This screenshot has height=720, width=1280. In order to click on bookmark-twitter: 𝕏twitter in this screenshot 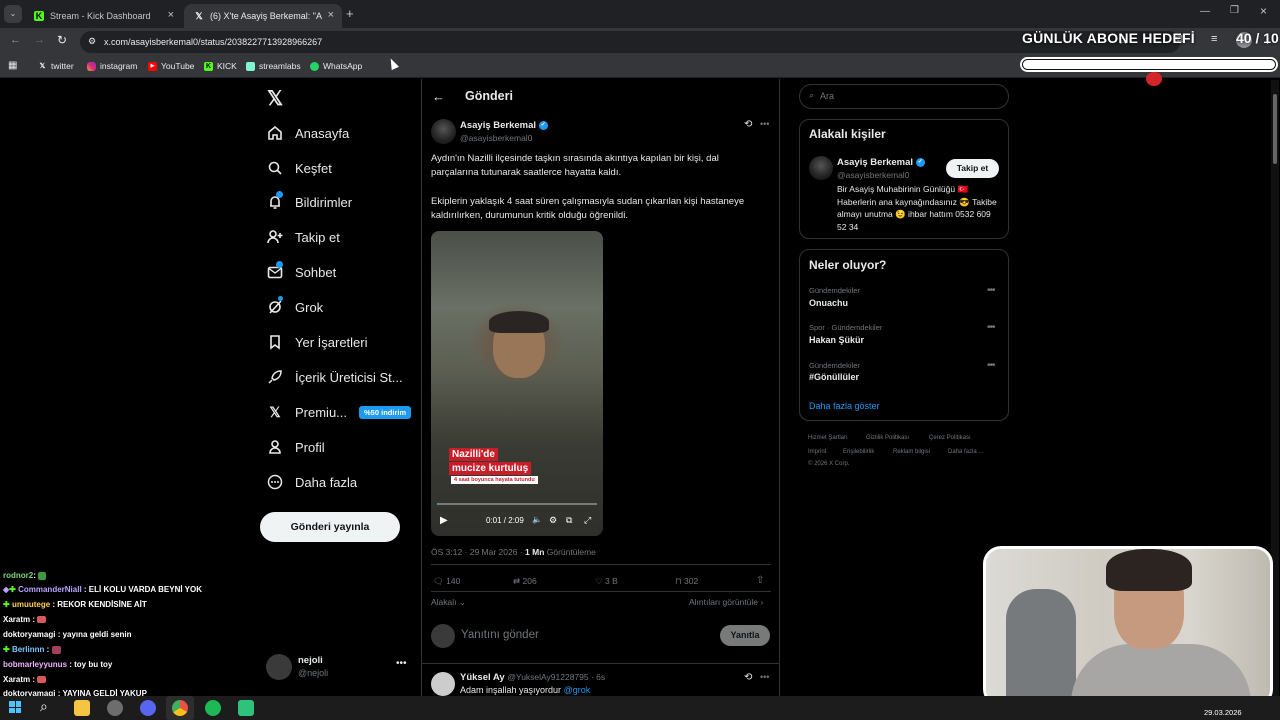, I will do `click(56, 66)`.